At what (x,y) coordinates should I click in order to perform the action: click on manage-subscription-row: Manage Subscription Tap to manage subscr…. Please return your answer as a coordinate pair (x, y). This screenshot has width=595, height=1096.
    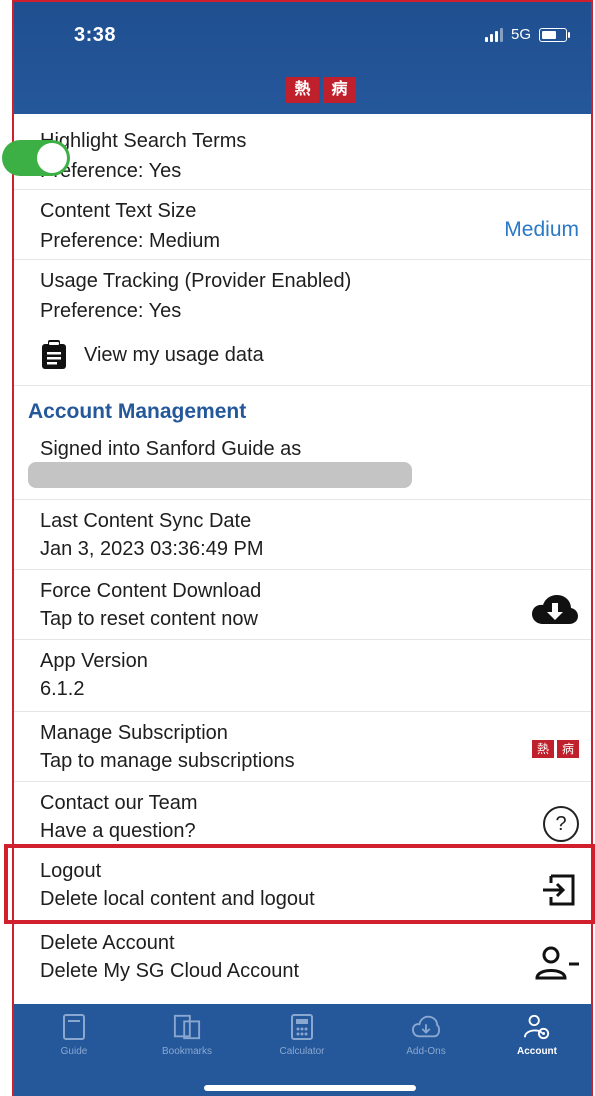
    Looking at the image, I should click on (302, 747).